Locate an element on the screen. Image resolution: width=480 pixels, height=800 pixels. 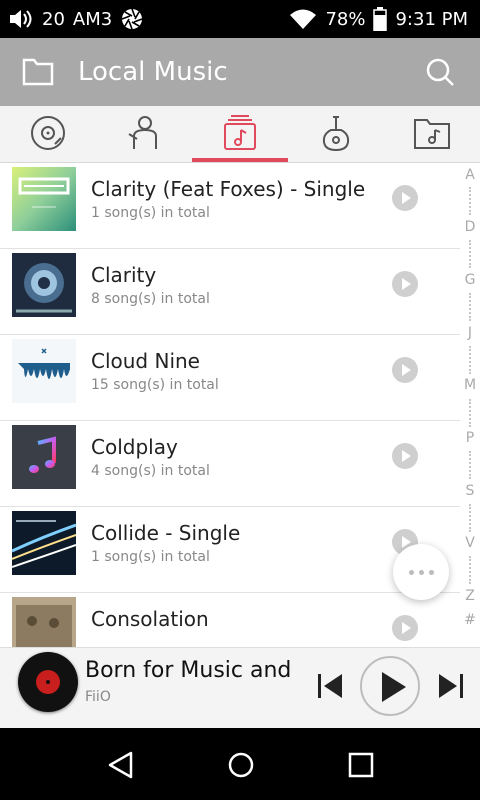
status-number: 20 is located at coordinates (53, 19).